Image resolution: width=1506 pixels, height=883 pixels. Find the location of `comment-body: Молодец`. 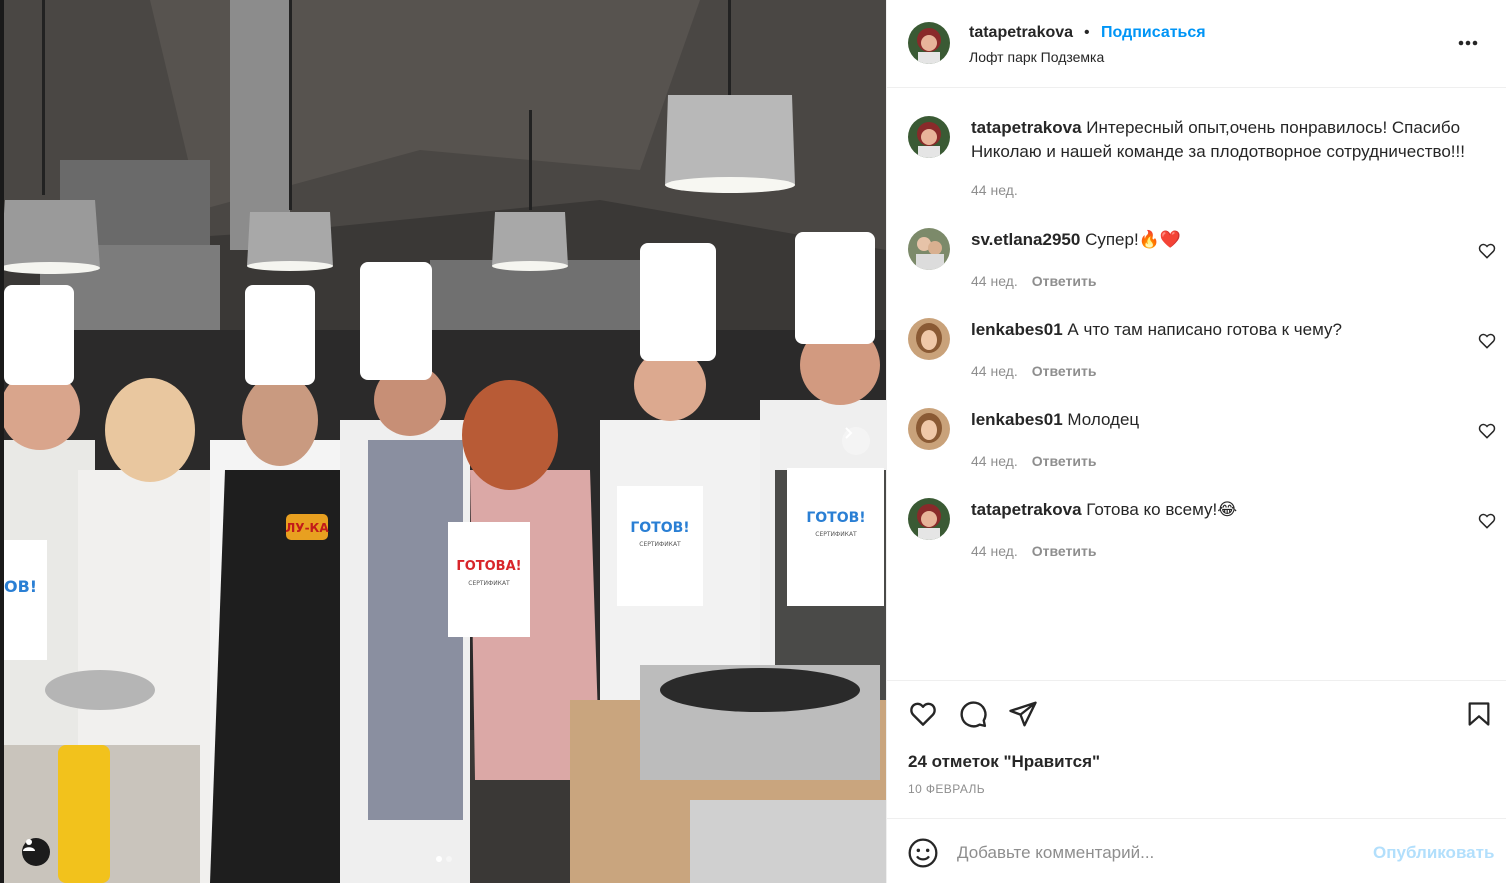

comment-body: Молодец is located at coordinates (1103, 419).